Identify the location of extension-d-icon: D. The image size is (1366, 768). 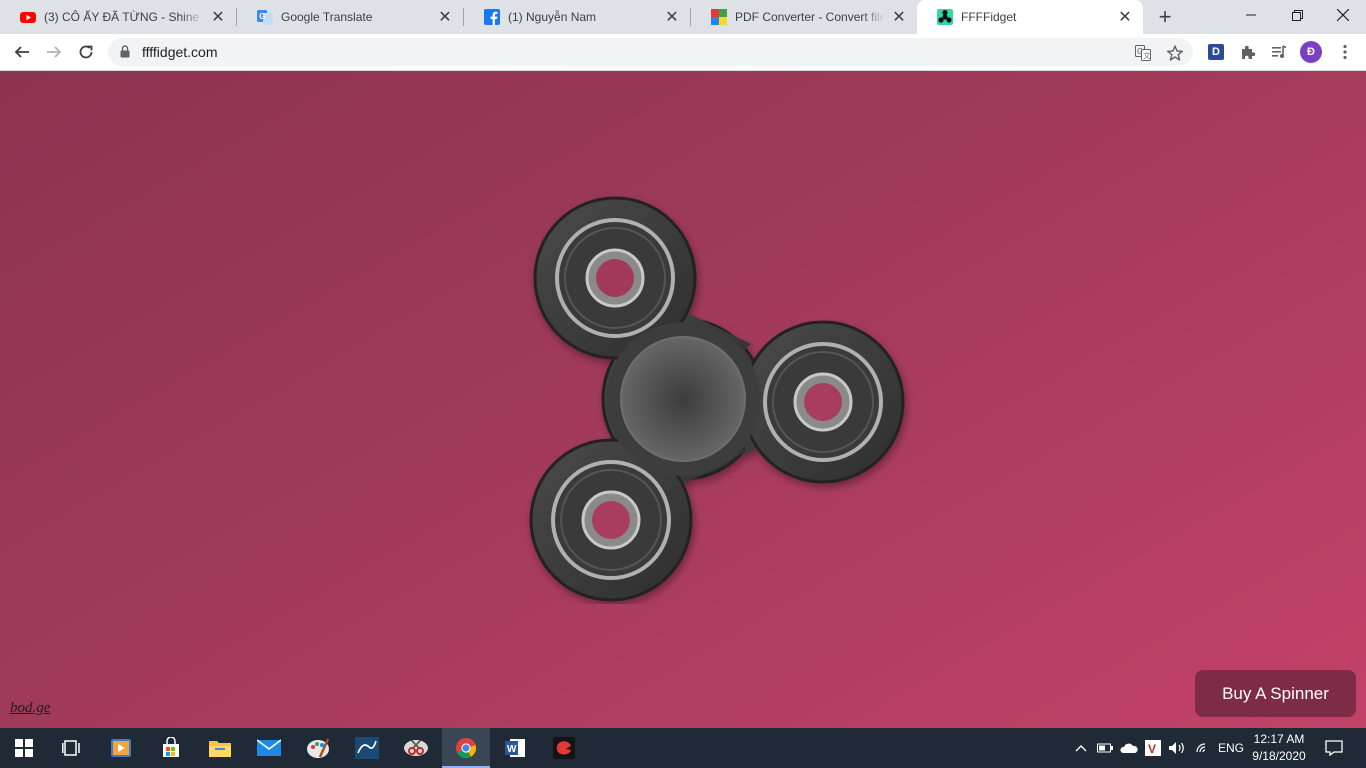
(1216, 52).